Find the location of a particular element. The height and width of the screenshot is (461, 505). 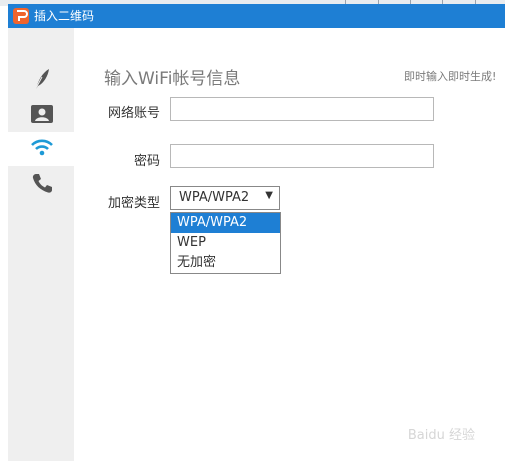

sidebar-item-phone is located at coordinates (41, 183).